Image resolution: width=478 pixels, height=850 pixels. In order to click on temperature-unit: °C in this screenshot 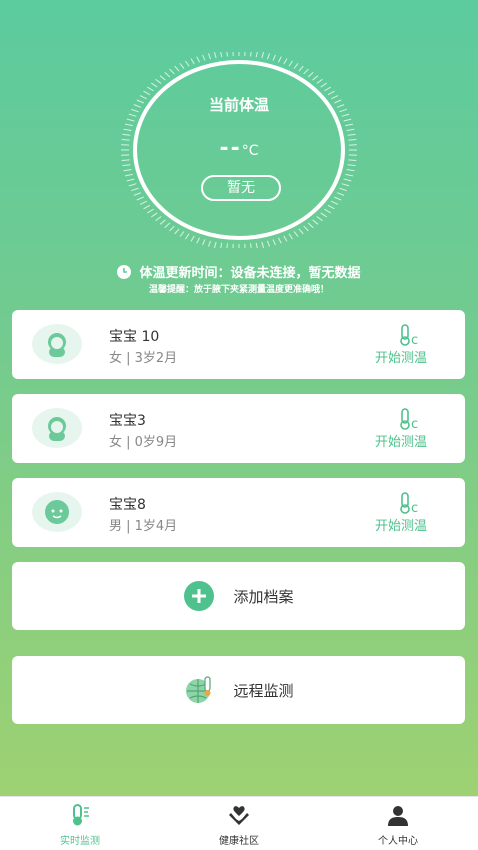, I will do `click(250, 151)`.